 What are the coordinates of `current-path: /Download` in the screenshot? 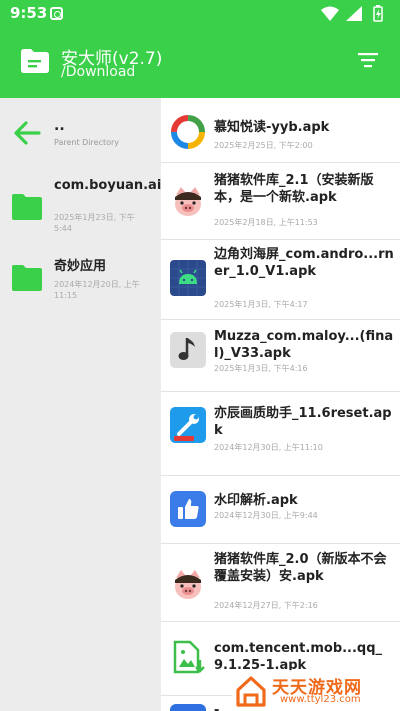 It's located at (98, 72).